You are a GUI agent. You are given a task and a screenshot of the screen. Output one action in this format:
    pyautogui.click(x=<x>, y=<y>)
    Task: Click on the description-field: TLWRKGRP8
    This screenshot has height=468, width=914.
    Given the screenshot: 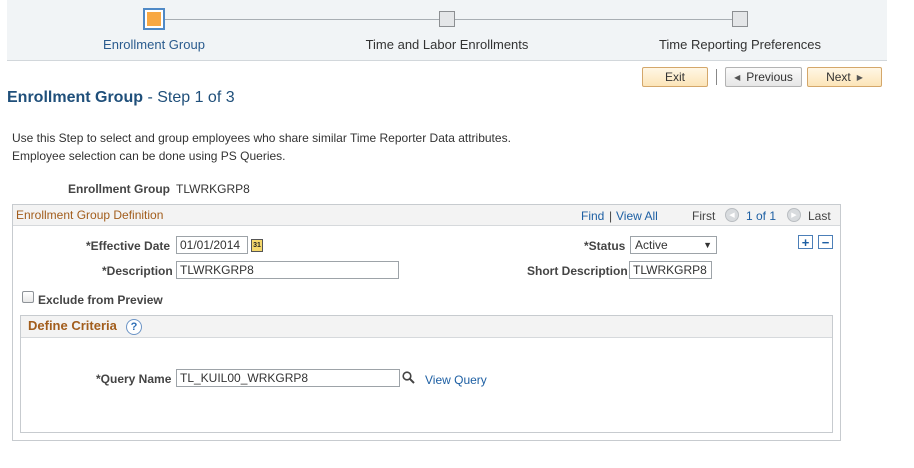 What is the action you would take?
    pyautogui.click(x=287, y=270)
    